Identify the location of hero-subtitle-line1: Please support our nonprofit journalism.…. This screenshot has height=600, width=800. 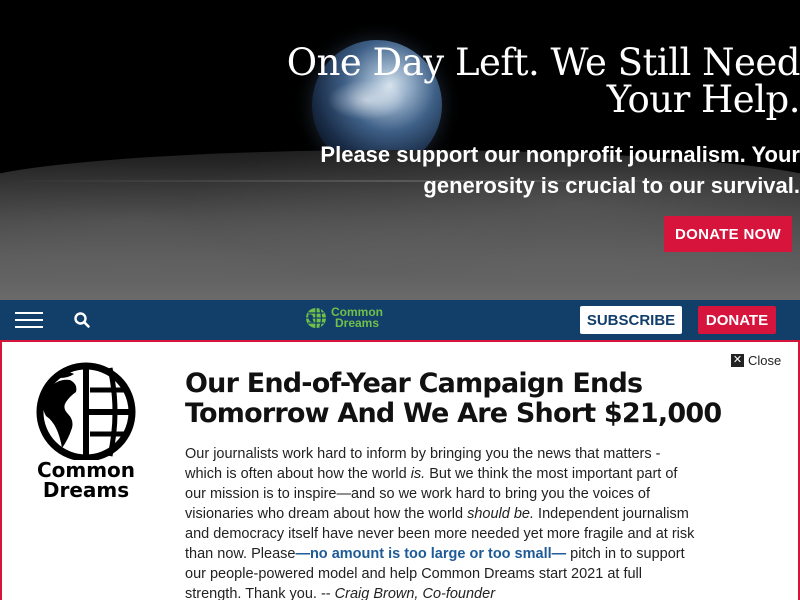
(560, 154).